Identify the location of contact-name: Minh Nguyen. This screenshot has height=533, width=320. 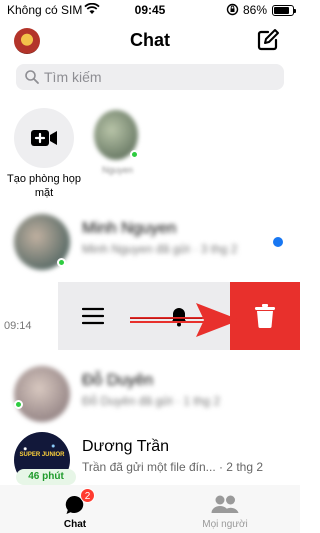
(129, 228).